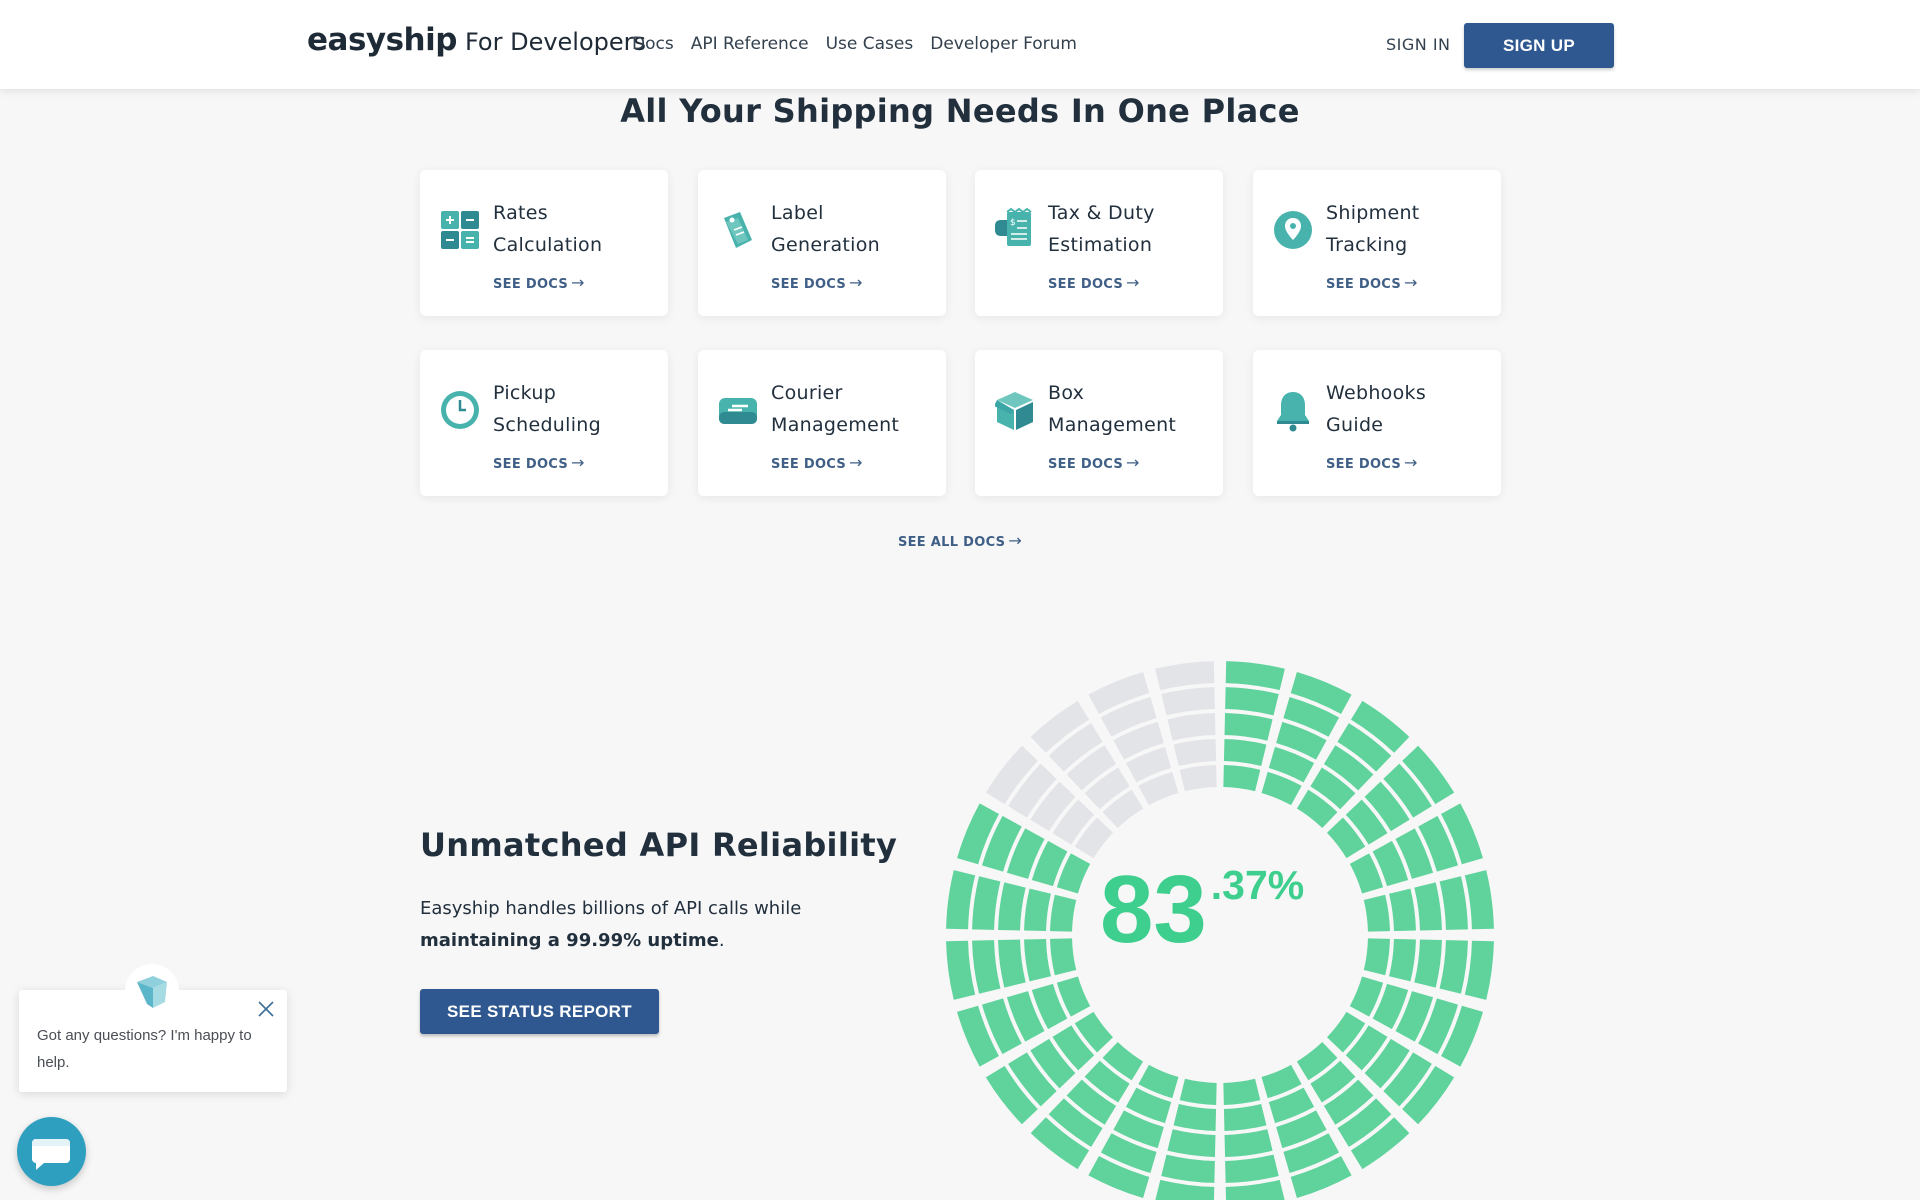  I want to click on feature-card-shipment-tracking: Shipment Tracking SEE DOCS →, so click(1377, 243).